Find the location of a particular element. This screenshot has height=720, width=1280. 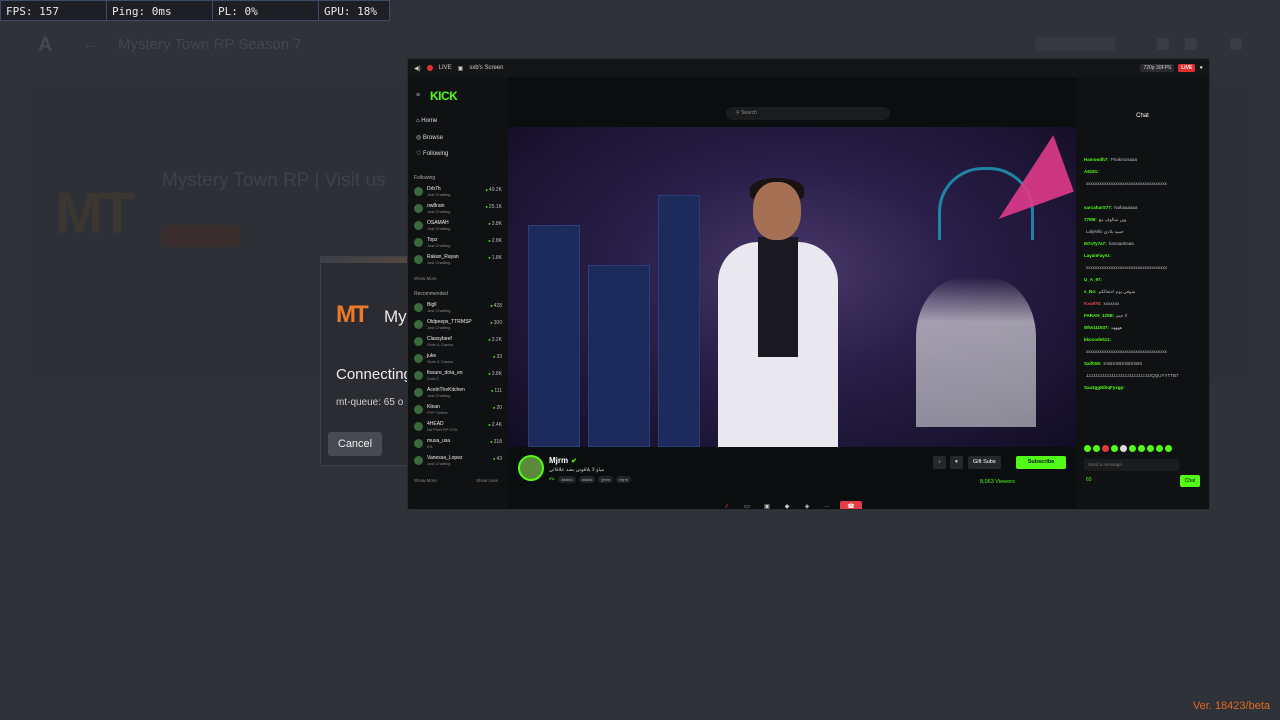

gift-subs-button: Gift Subs is located at coordinates (984, 462).